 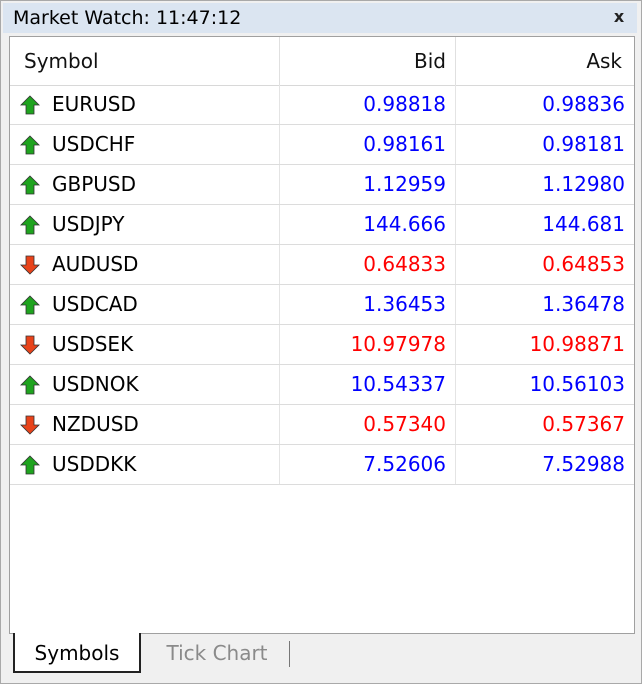 I want to click on ask-price: 10.56103, so click(x=577, y=384).